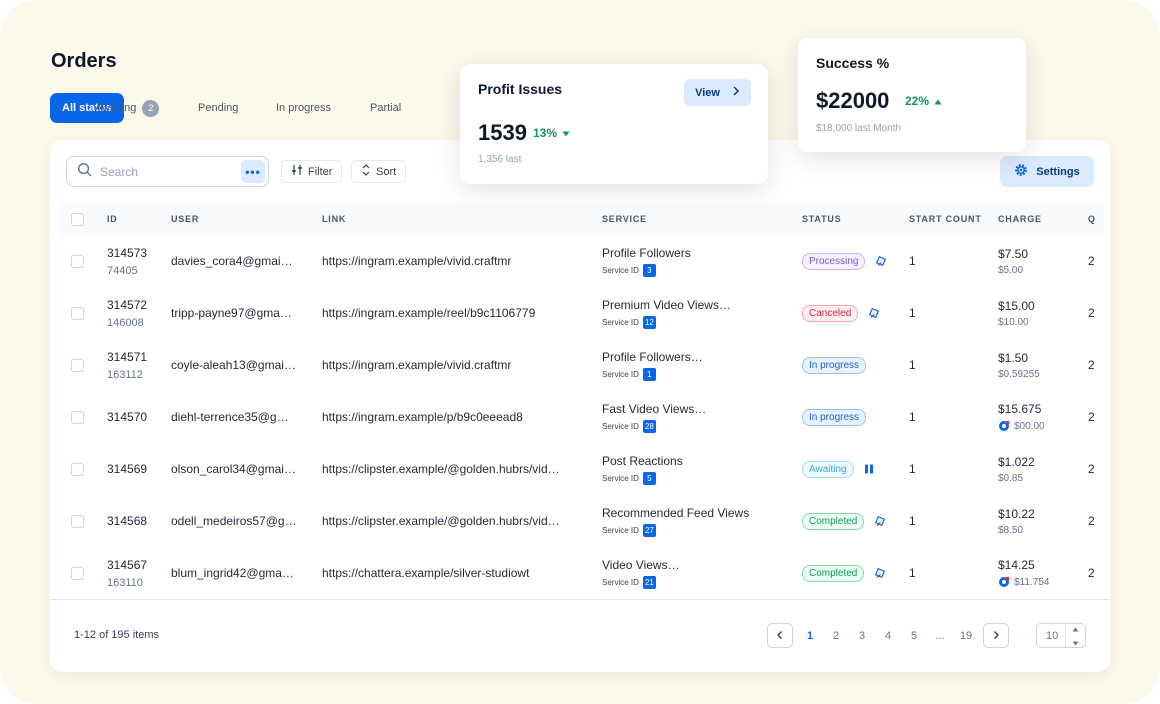  I want to click on page-number: 3, so click(862, 636).